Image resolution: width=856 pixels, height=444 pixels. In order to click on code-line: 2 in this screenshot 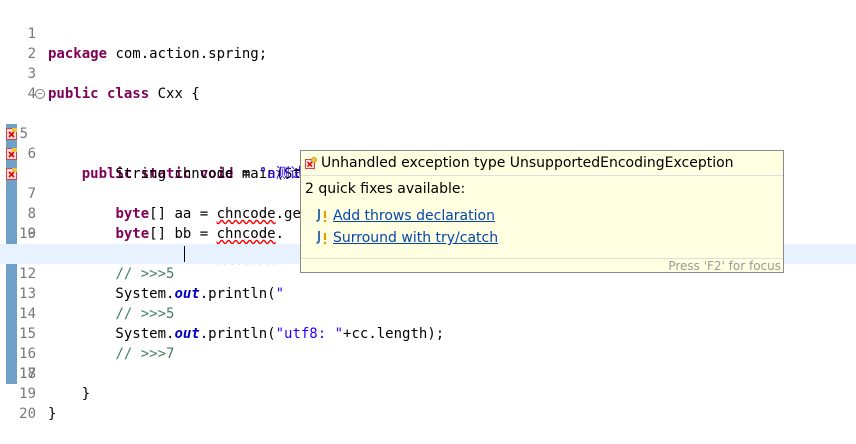, I will do `click(428, 43)`.